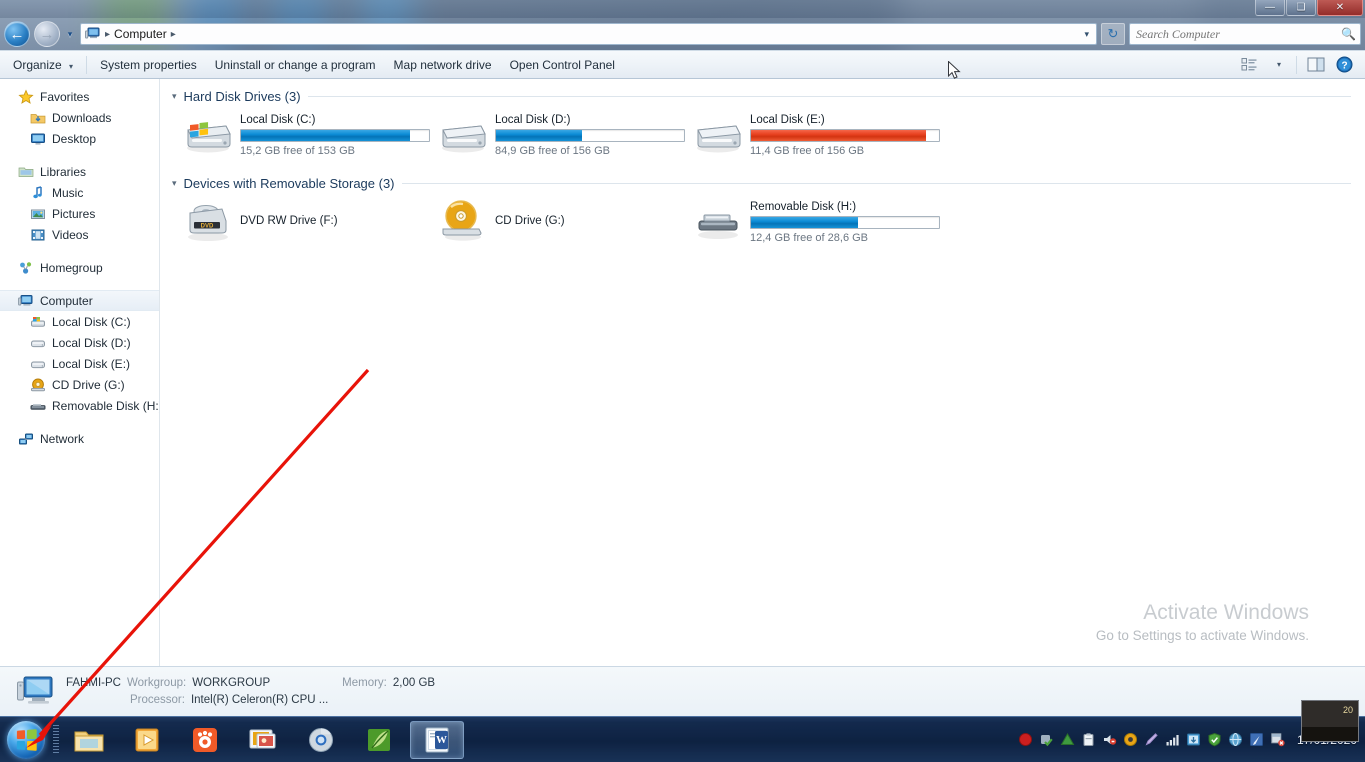  I want to click on sidebar-item-computer: Computer, so click(79, 300).